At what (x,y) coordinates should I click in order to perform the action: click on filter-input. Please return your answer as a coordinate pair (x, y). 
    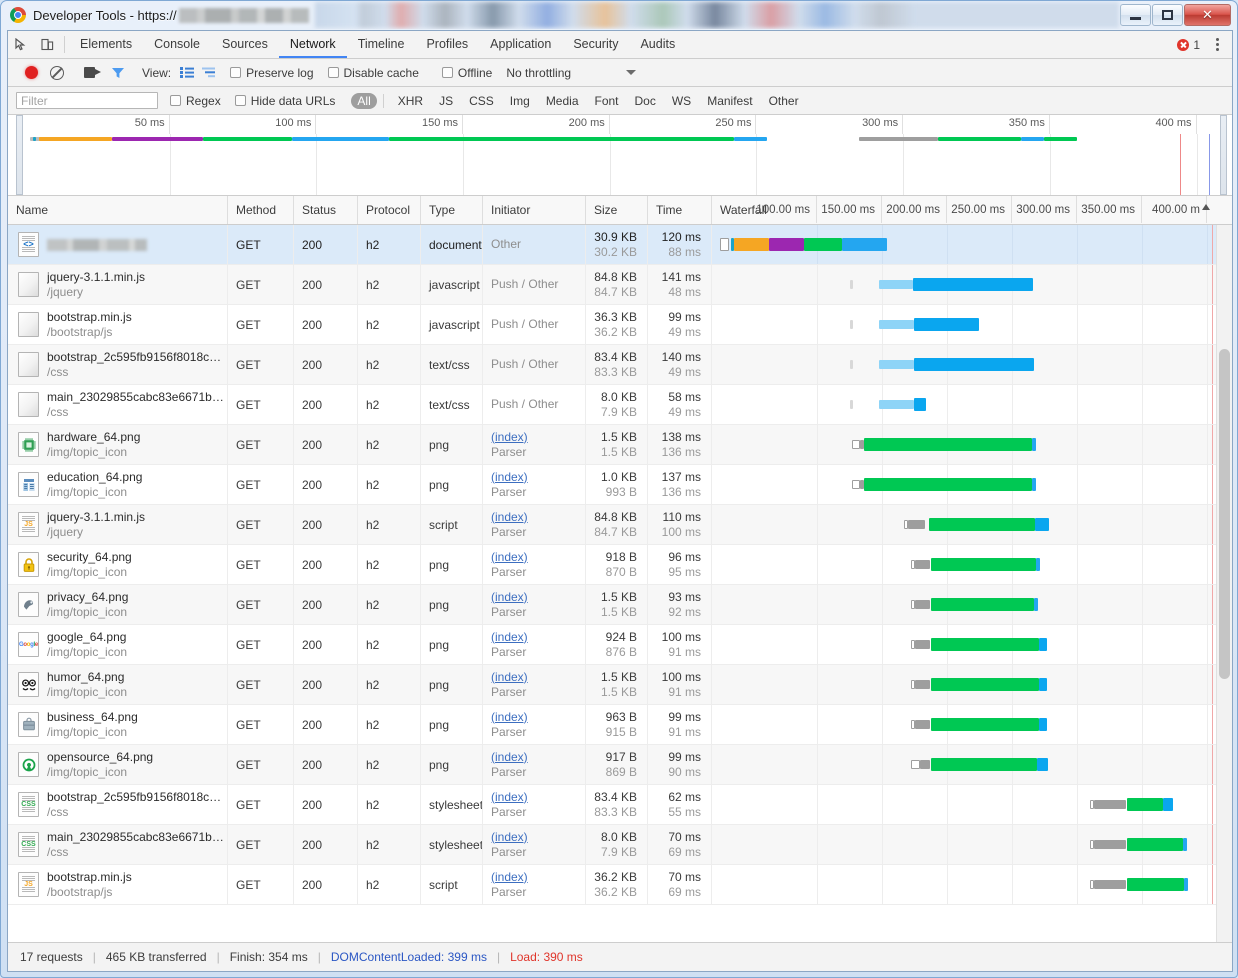
    Looking at the image, I should click on (87, 100).